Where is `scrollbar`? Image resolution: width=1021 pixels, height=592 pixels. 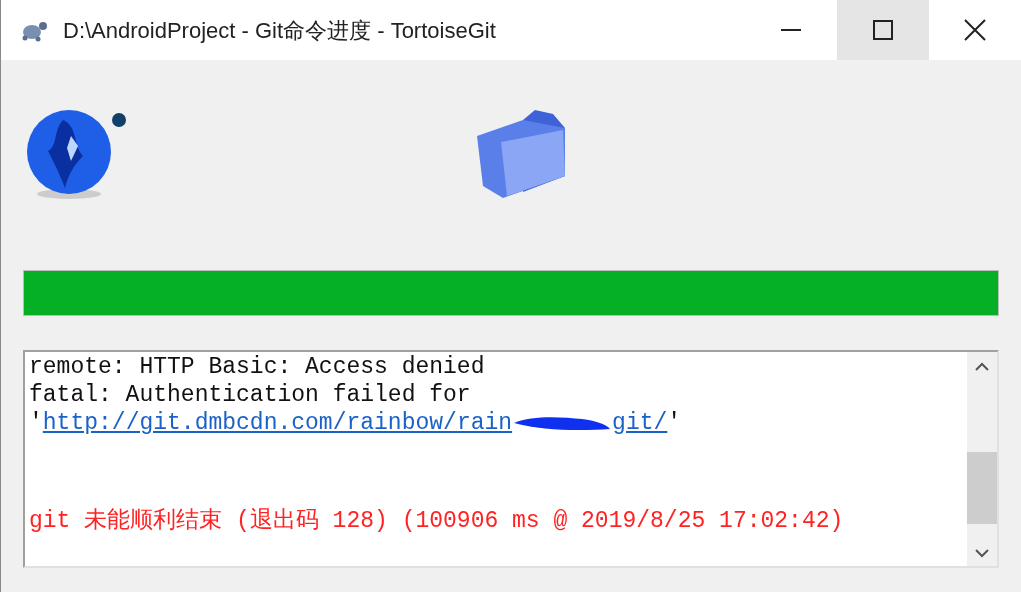
scrollbar is located at coordinates (982, 459).